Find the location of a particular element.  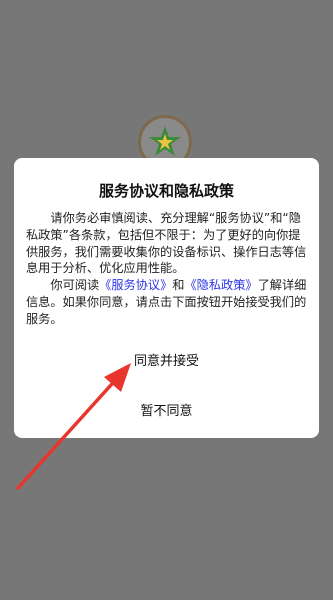

dialog-title: 服务协议和隐私政策 is located at coordinates (166, 191).